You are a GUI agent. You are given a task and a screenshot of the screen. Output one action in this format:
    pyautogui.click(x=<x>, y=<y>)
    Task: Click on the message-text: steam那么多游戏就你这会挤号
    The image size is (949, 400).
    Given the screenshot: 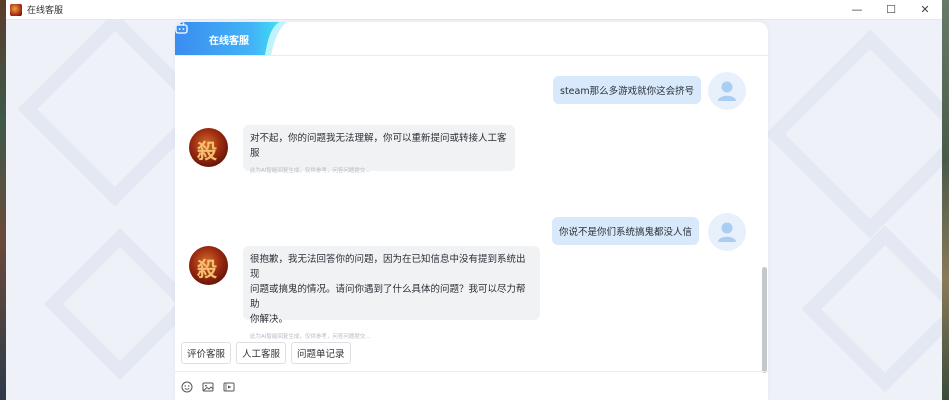 What is the action you would take?
    pyautogui.click(x=627, y=91)
    